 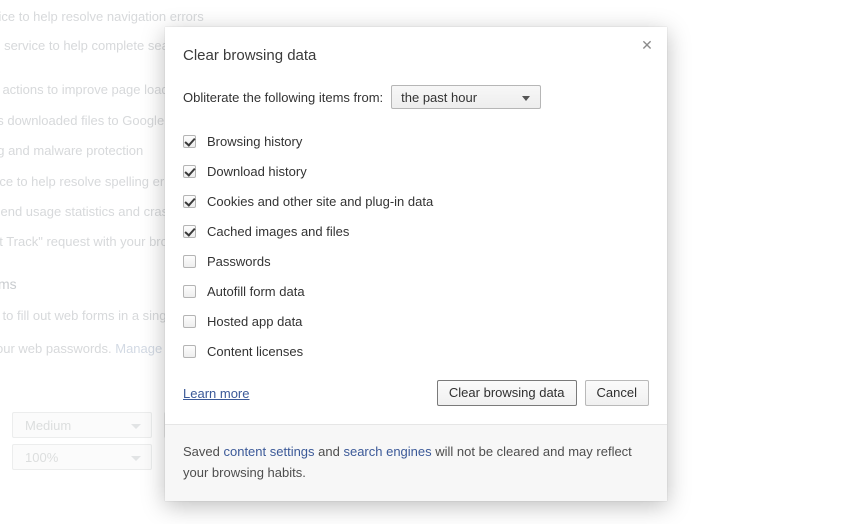 What do you see at coordinates (87, 45) in the screenshot?
I see `background-text-line: on service to help complete sear` at bounding box center [87, 45].